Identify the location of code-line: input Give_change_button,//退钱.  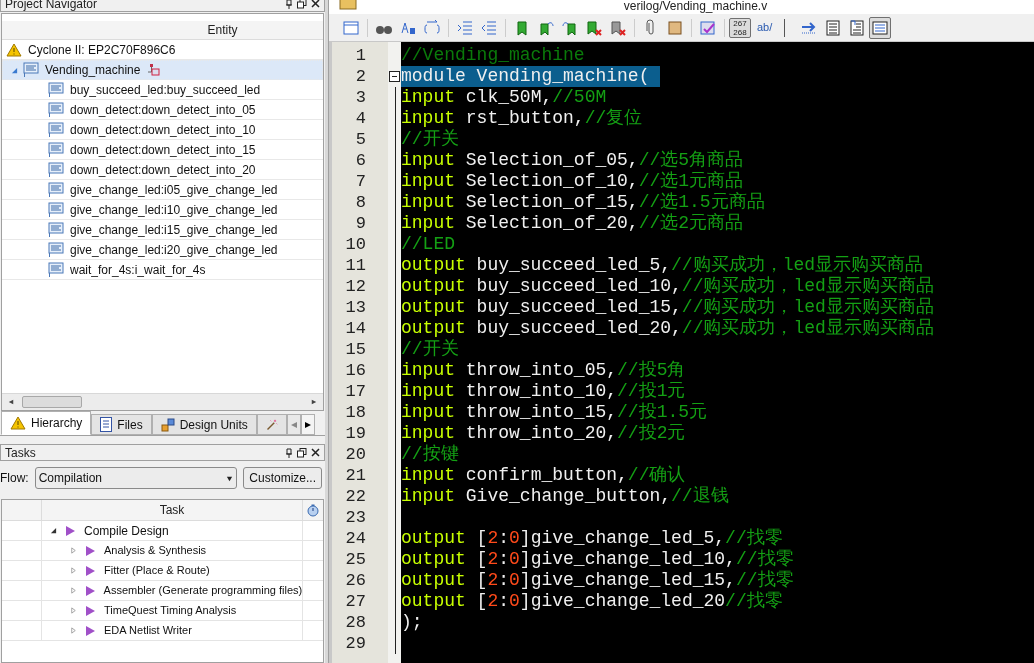
(565, 496).